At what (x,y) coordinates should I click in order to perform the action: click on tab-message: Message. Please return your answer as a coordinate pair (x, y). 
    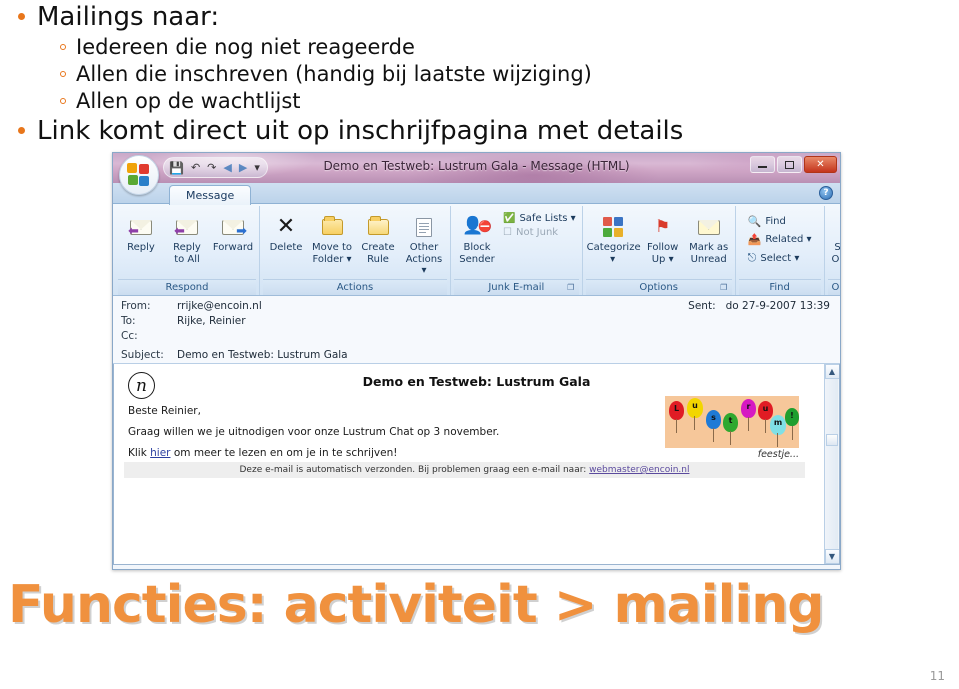
    Looking at the image, I should click on (210, 195).